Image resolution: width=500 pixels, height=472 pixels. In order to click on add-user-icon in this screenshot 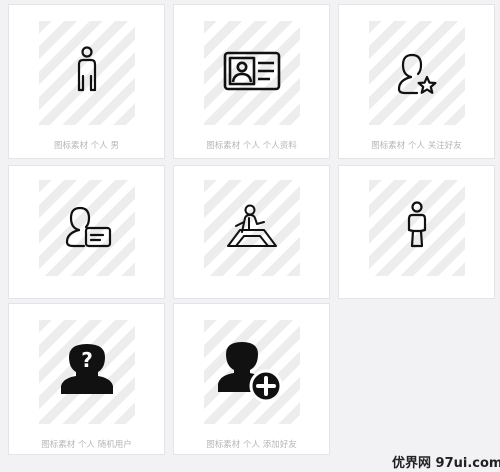, I will do `click(251, 371)`.